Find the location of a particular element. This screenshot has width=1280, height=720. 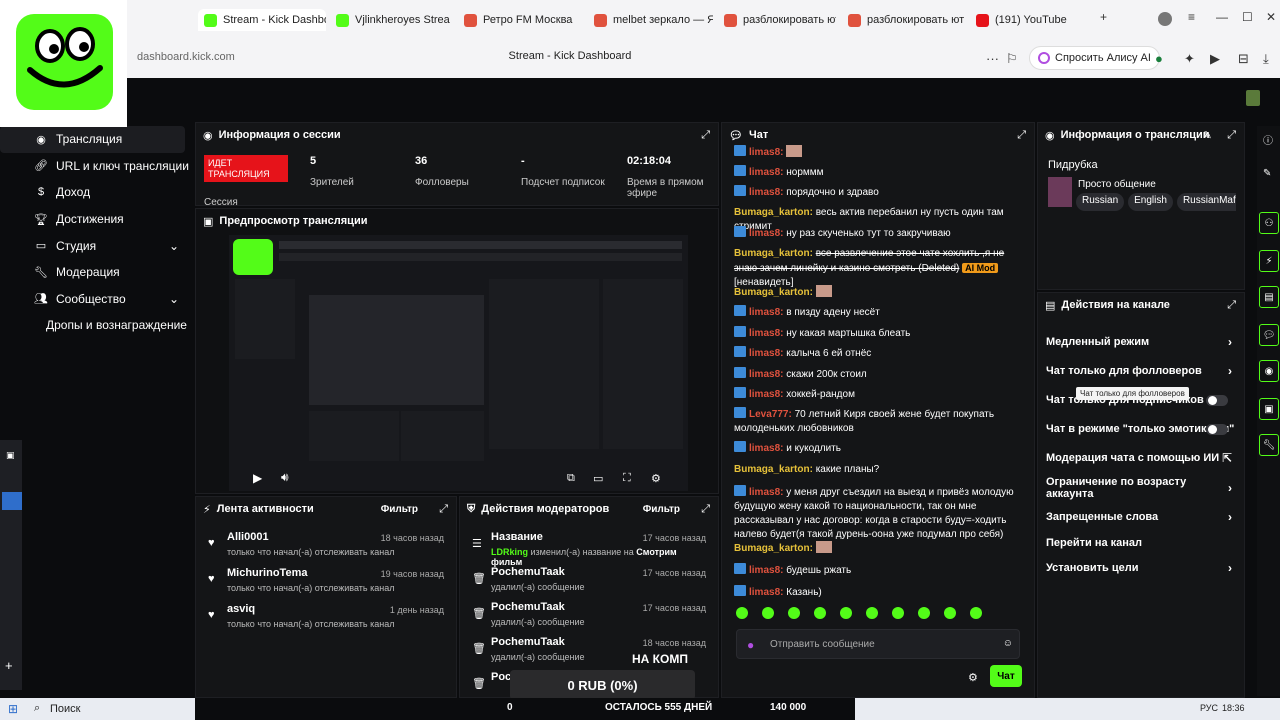

rail-button-3: ▤ is located at coordinates (1269, 297).